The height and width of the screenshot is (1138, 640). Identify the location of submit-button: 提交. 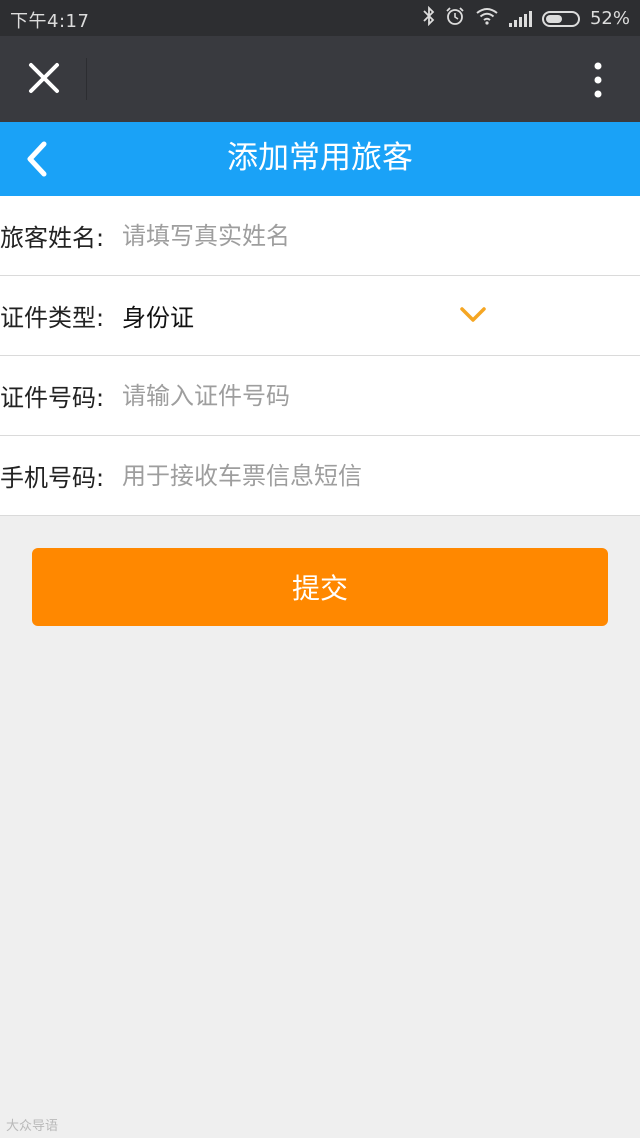
(320, 587).